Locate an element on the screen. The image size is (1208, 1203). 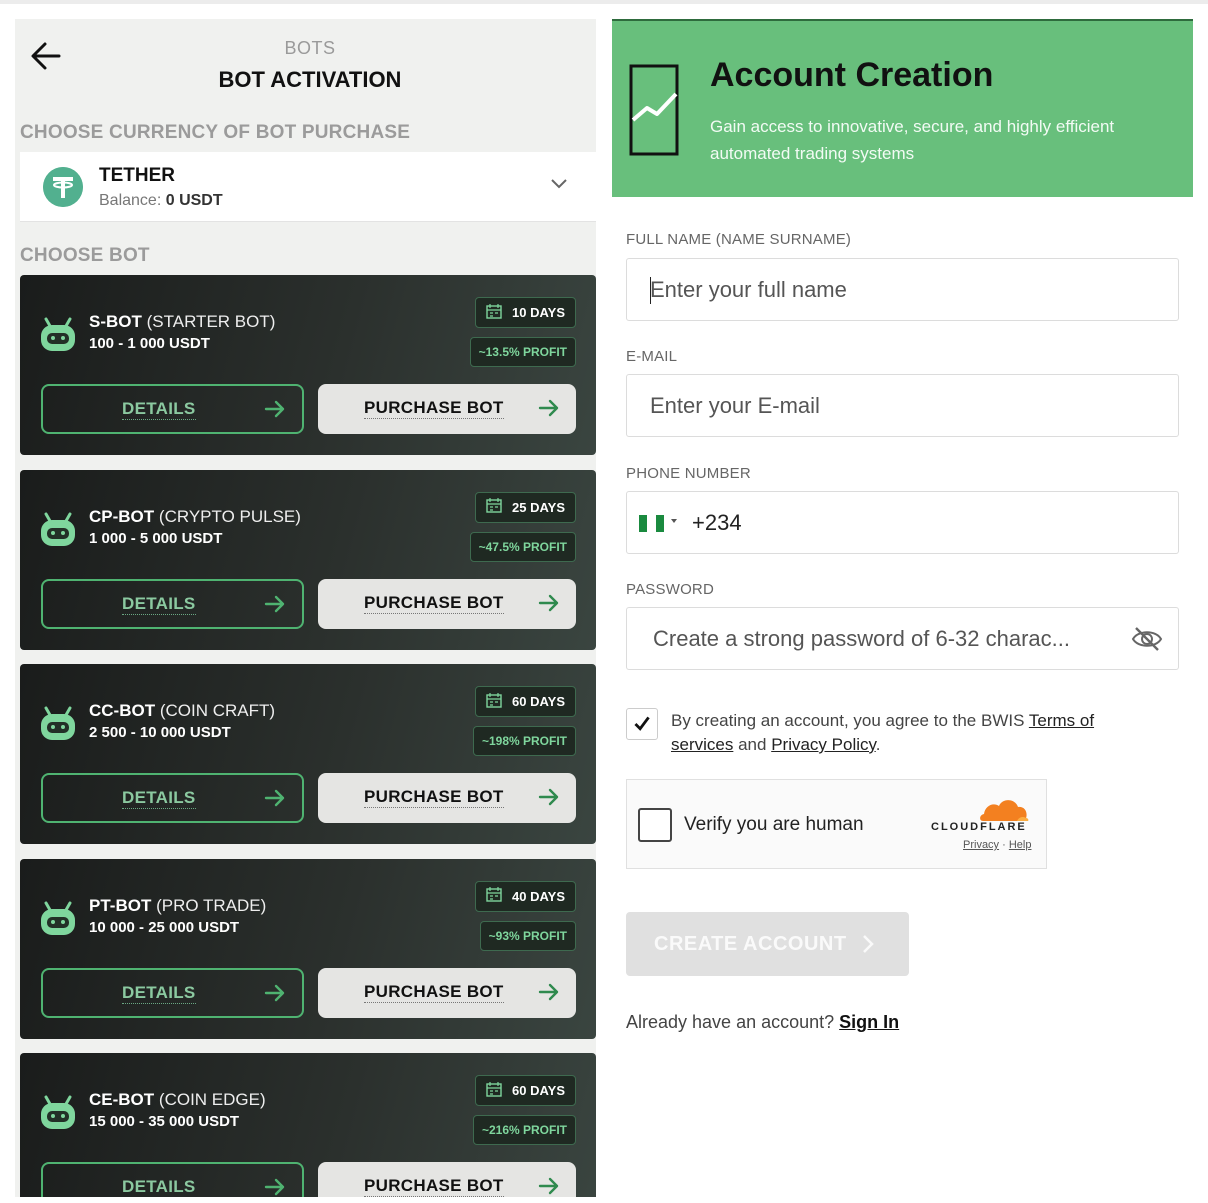
bot-fullname: (COIN CRAFT) is located at coordinates (217, 710).